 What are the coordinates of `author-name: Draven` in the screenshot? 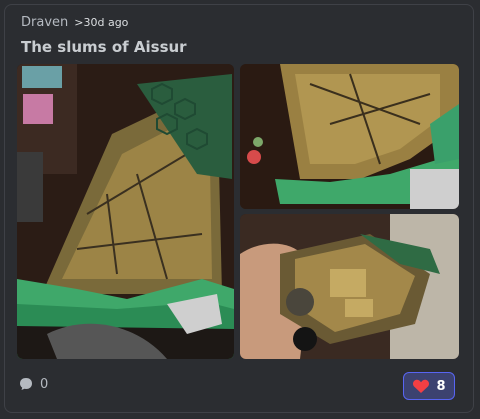 It's located at (44, 22).